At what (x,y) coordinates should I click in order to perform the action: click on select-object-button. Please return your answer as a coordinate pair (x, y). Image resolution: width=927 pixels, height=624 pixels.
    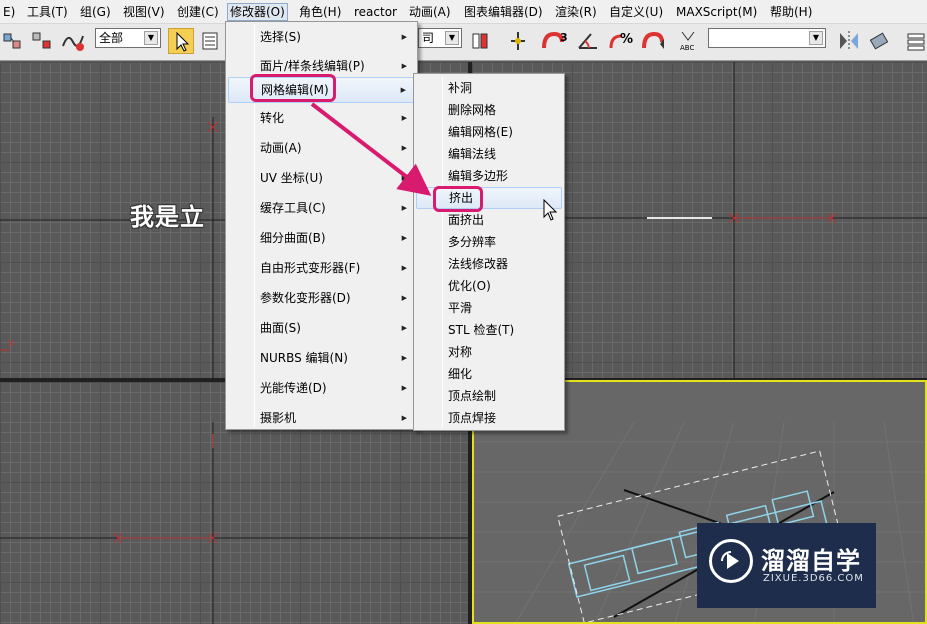
    Looking at the image, I should click on (181, 41).